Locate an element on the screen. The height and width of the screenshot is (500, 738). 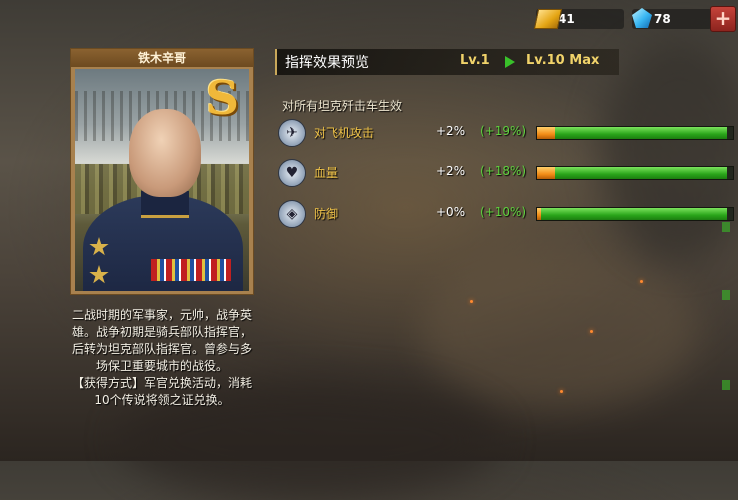
stat-row: ◈ 防御 +0% (+10%) is located at coordinates (506, 213).